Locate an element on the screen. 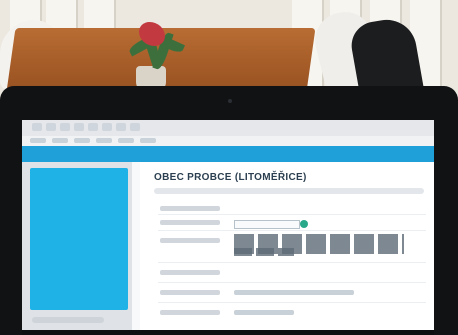 The image size is (458, 335). browser-tabstrip is located at coordinates (228, 128).